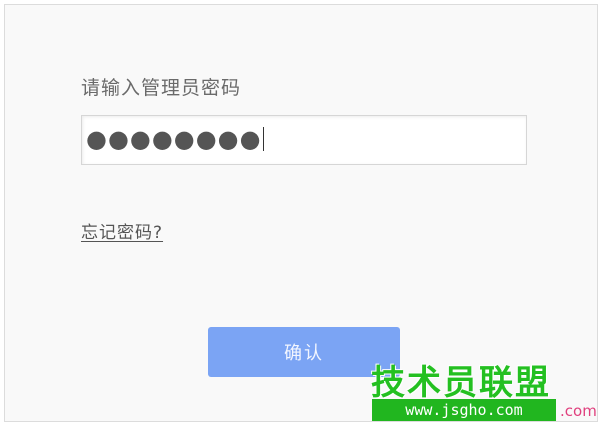 The height and width of the screenshot is (428, 600). What do you see at coordinates (578, 411) in the screenshot?
I see `watermark-url-suffix: .com` at bounding box center [578, 411].